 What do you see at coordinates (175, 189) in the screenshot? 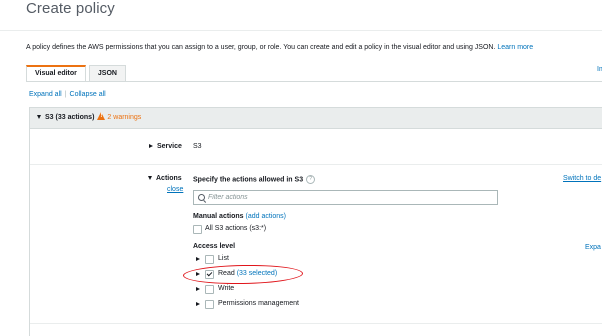
I see `close-actions-link: close` at bounding box center [175, 189].